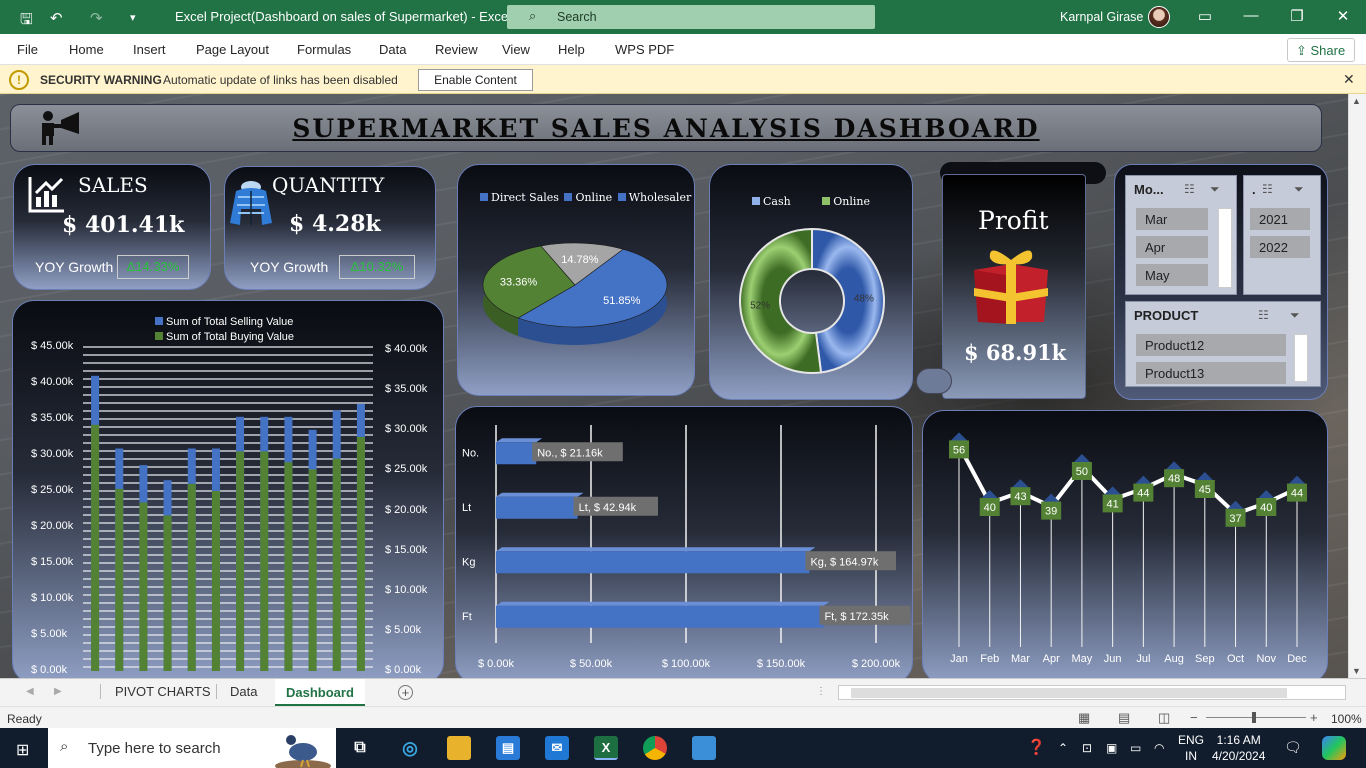 The width and height of the screenshot is (1366, 768). What do you see at coordinates (525, 197) in the screenshot?
I see `pie-legend-direct: Direct Sales` at bounding box center [525, 197].